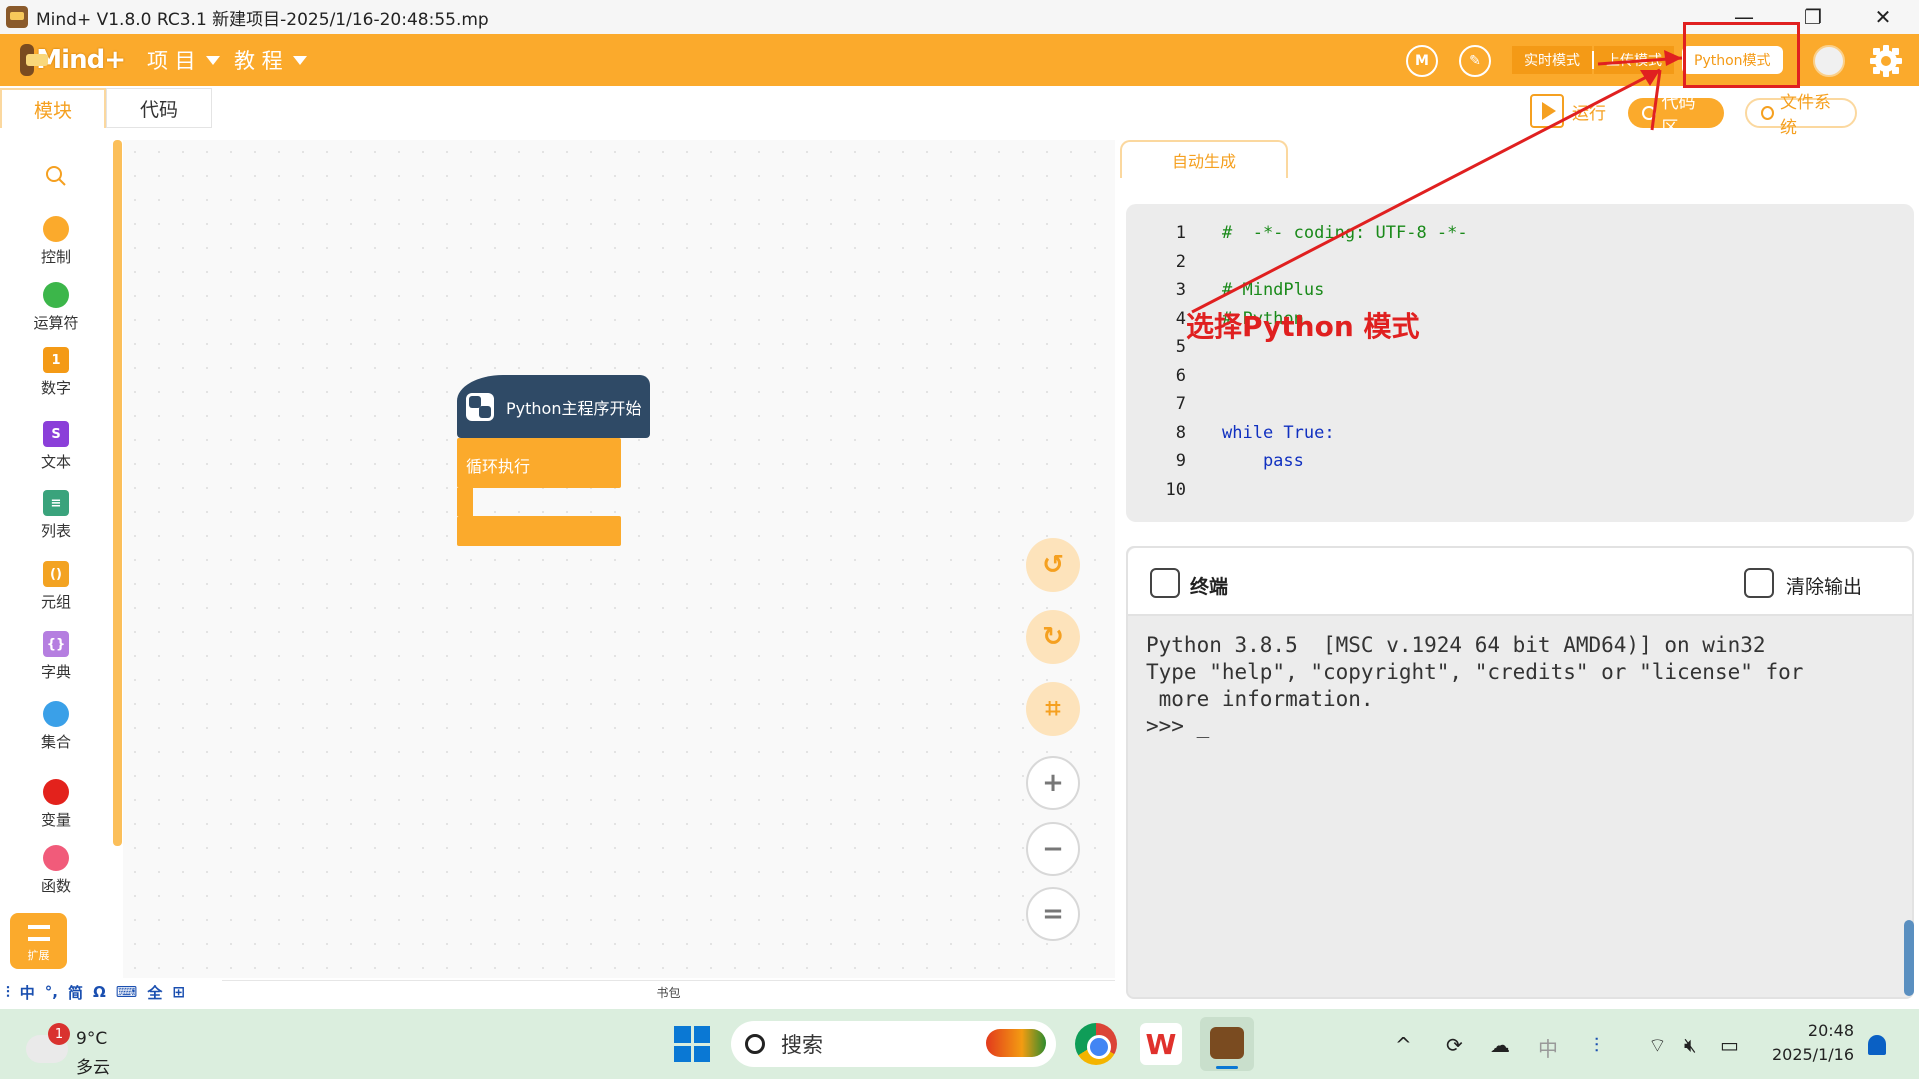 The height and width of the screenshot is (1079, 1919). I want to click on hat-block-label: Python主程序开始, so click(574, 408).